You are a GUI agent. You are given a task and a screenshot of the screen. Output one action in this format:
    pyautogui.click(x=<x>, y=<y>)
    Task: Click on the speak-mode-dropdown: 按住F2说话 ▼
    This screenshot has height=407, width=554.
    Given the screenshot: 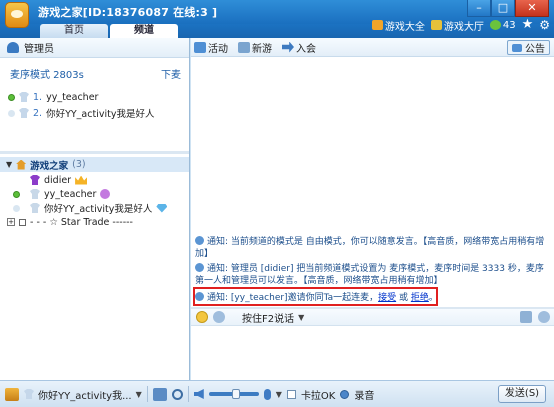 What is the action you would take?
    pyautogui.click(x=273, y=317)
    